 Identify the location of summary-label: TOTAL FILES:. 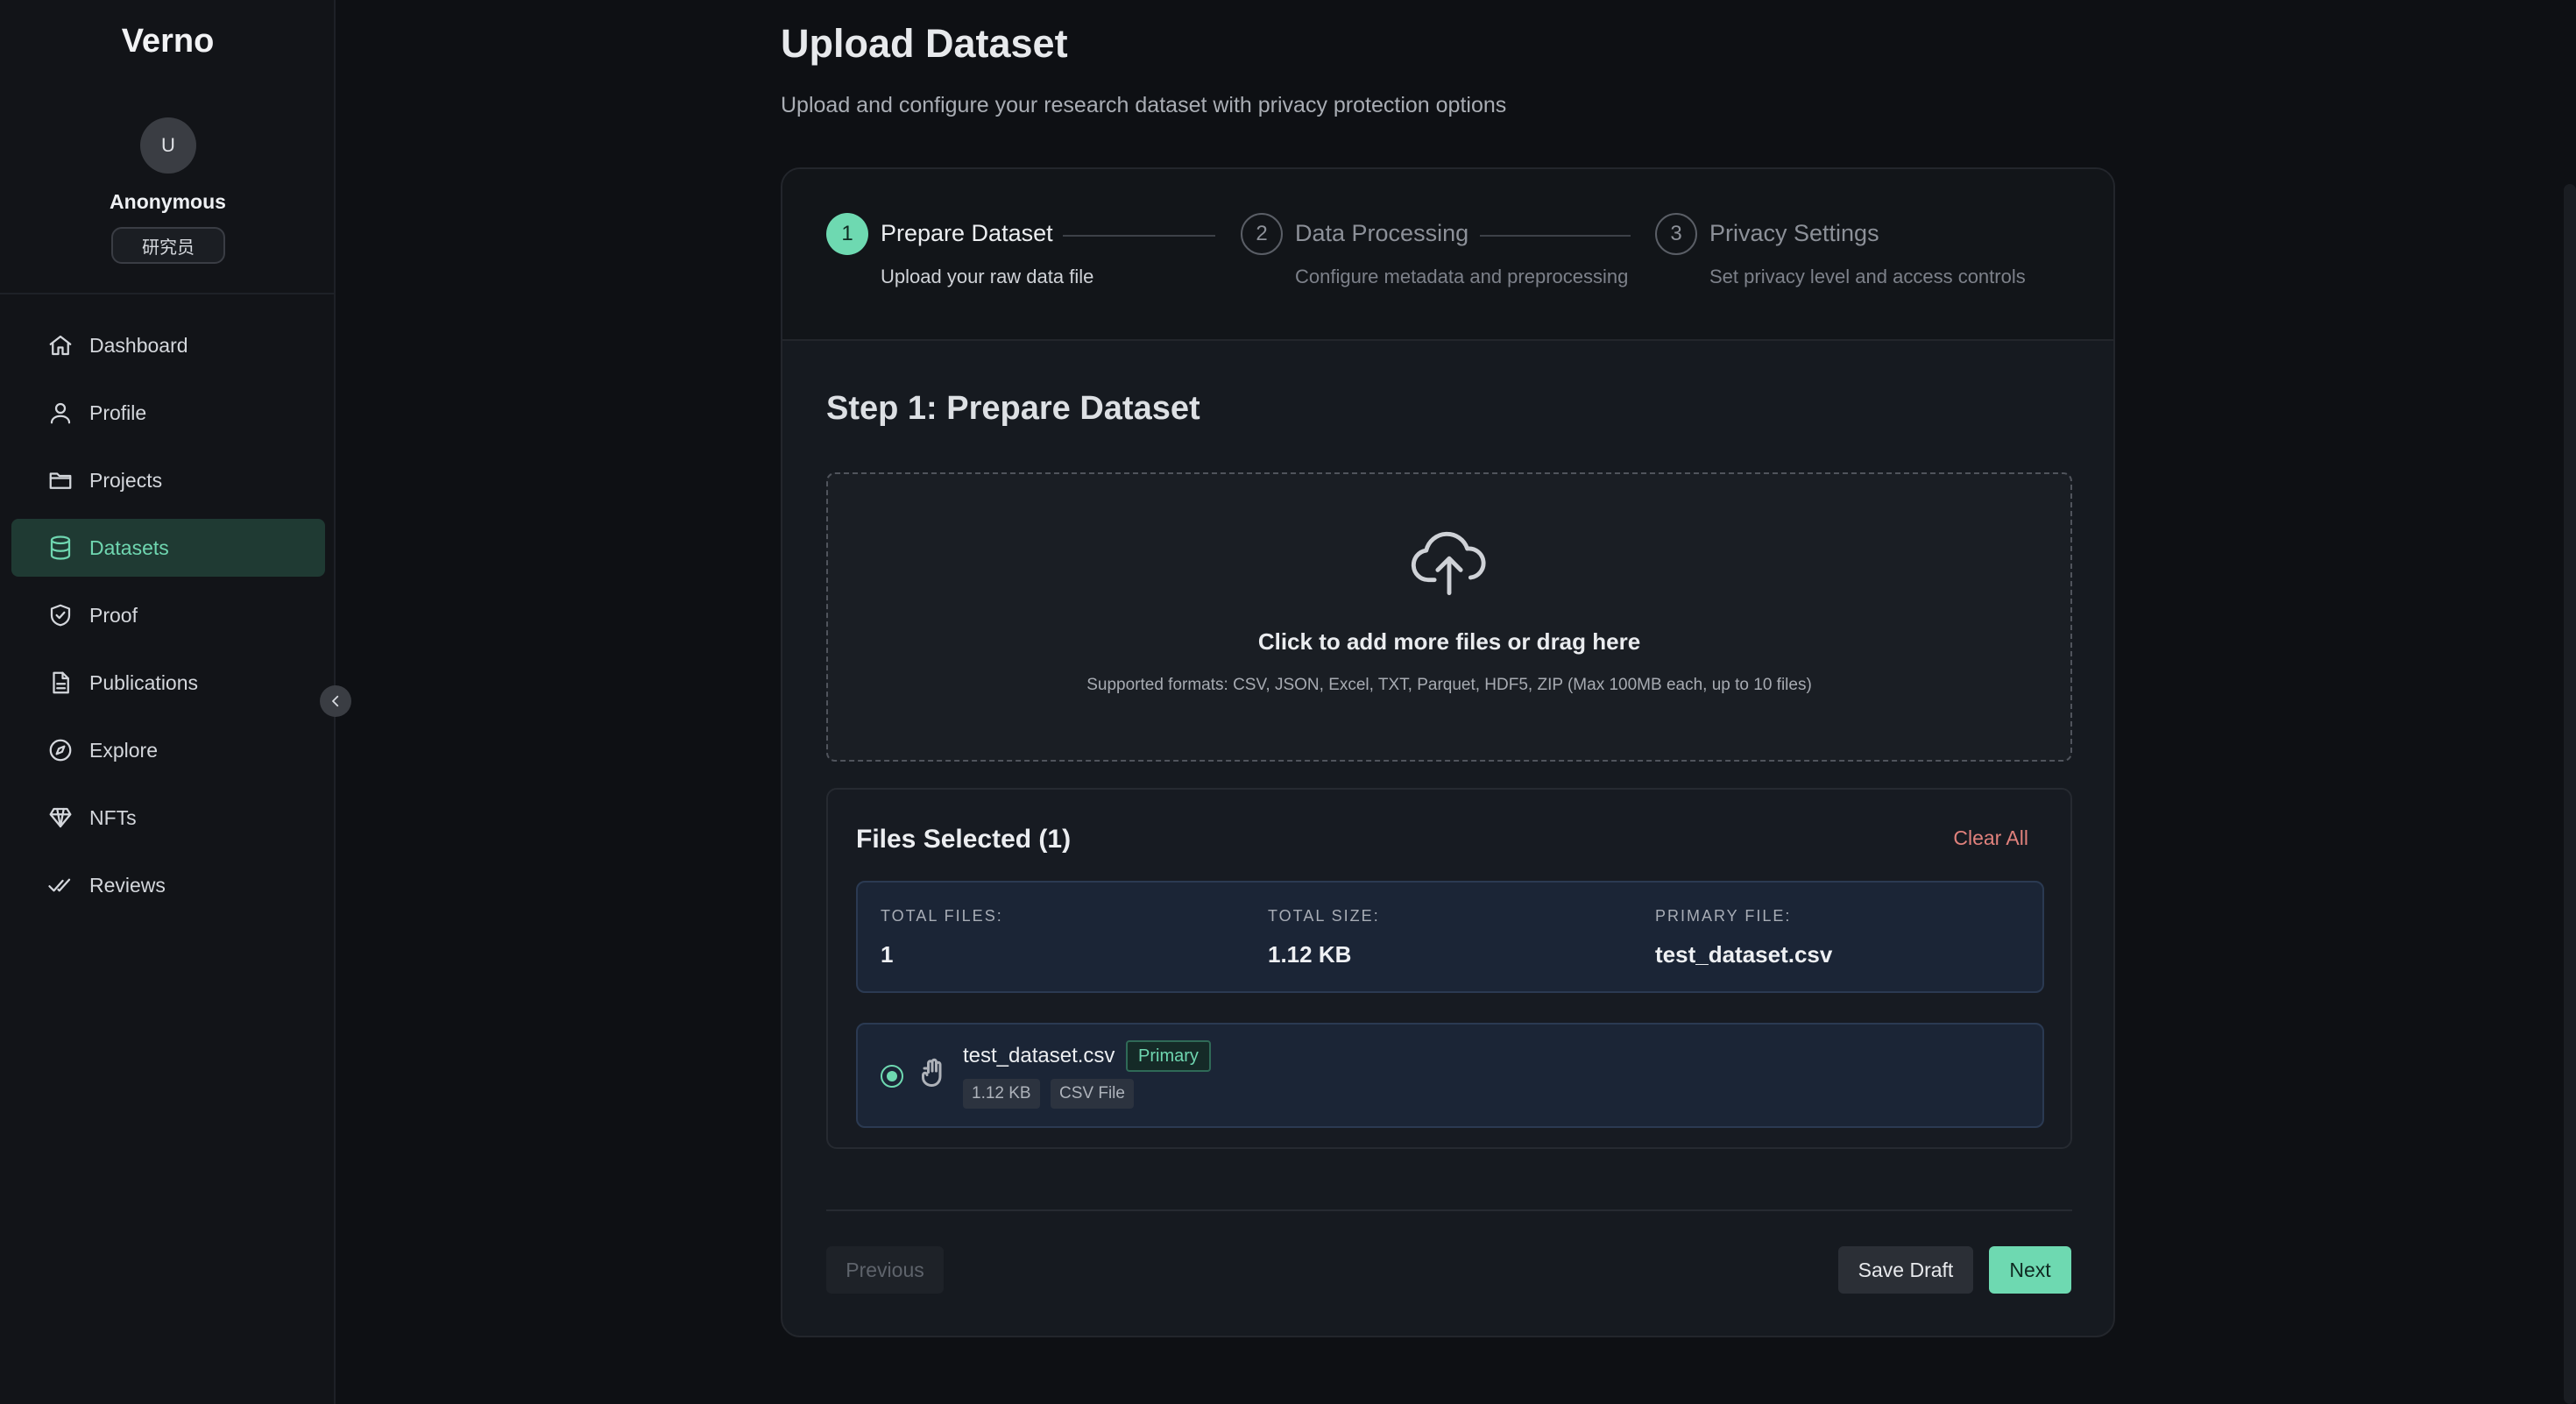
(942, 916).